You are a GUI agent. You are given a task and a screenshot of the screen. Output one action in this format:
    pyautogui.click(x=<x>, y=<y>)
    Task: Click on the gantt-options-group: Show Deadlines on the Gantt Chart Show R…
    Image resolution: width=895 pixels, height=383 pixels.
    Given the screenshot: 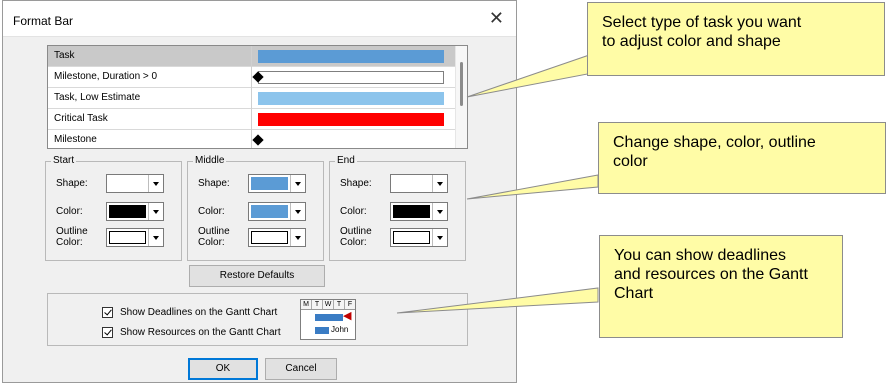 What is the action you would take?
    pyautogui.click(x=257, y=319)
    